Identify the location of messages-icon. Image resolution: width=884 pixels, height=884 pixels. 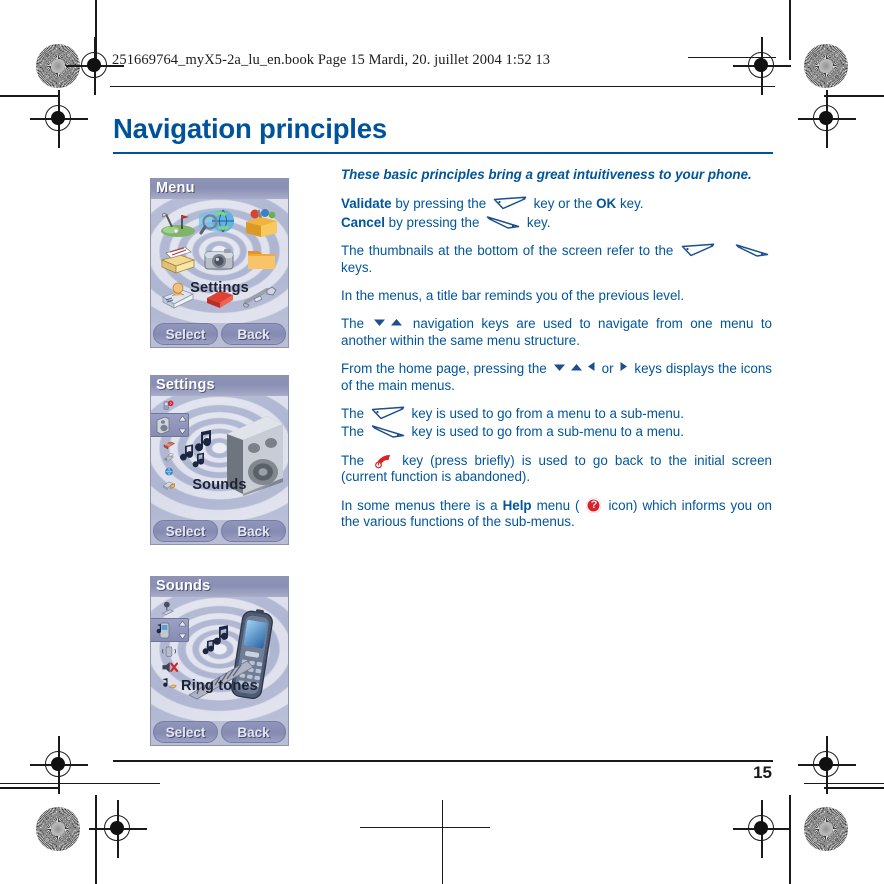
(178, 260).